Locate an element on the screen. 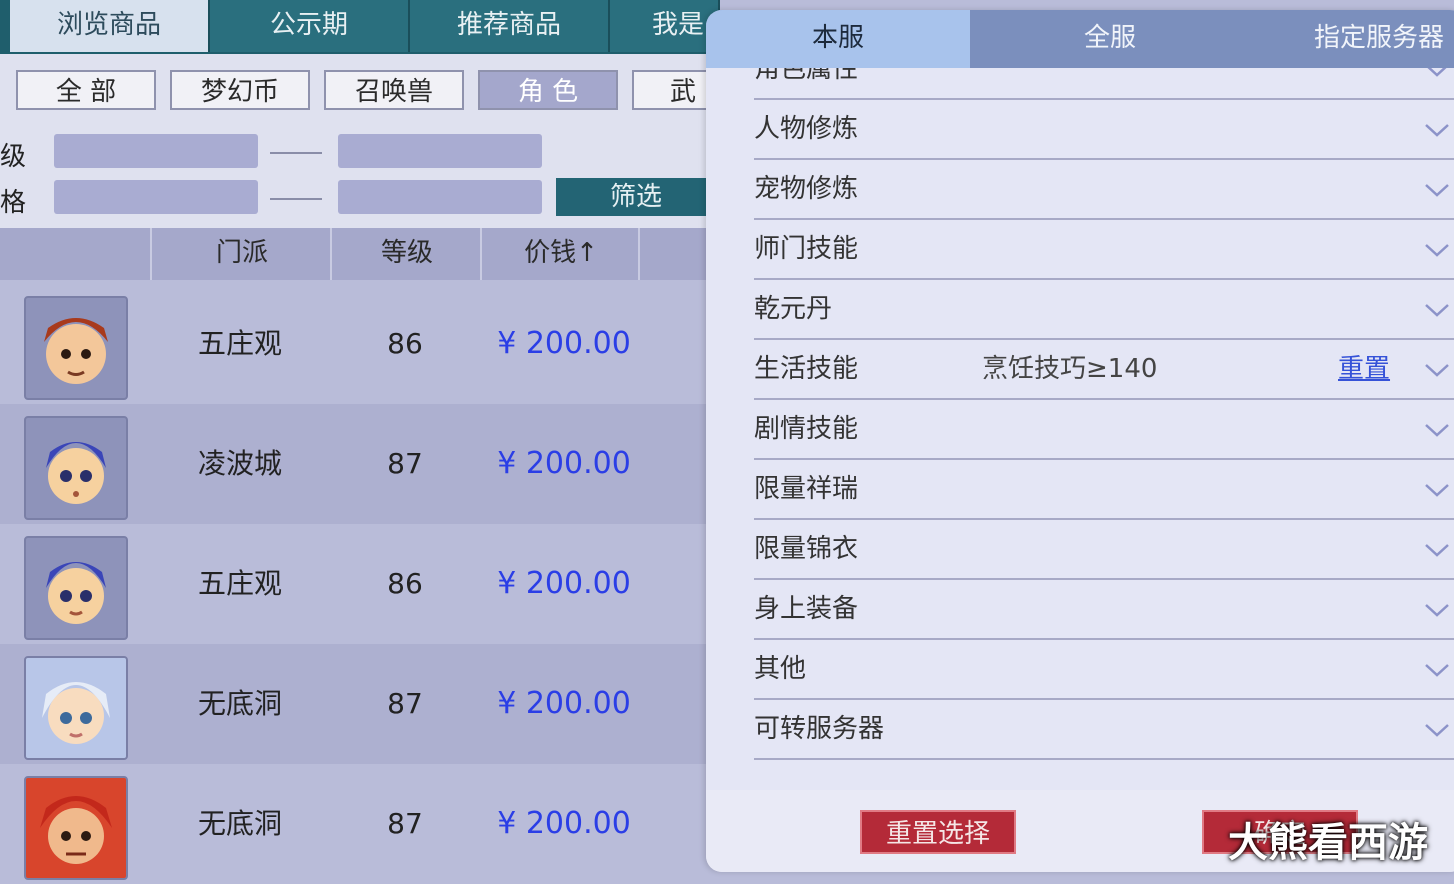  server-scope-tabs: 本服 全服 指定服务器 is located at coordinates (1080, 39).